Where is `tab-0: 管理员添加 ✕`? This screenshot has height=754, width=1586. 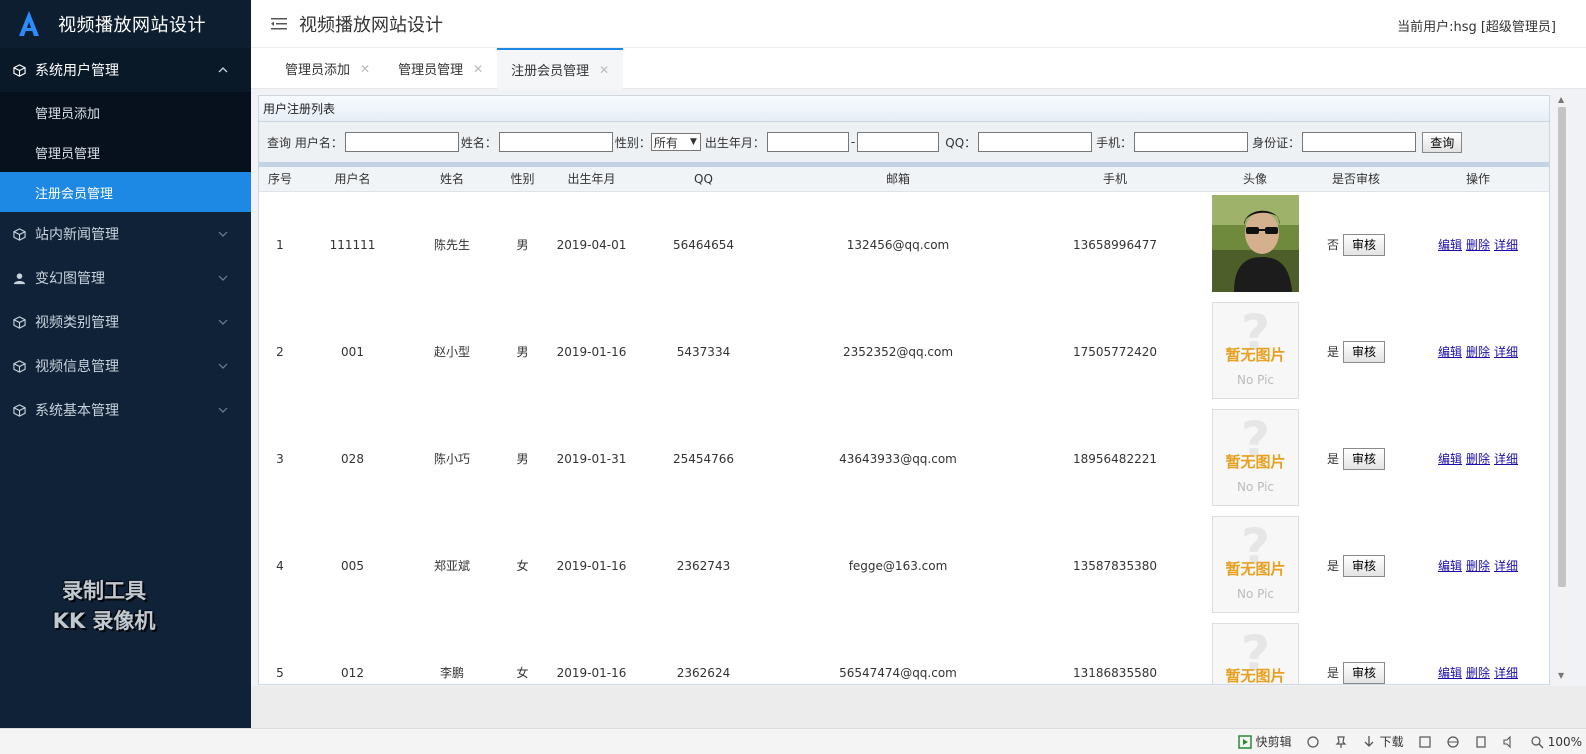
tab-0: 管理员添加 ✕ is located at coordinates (327, 68).